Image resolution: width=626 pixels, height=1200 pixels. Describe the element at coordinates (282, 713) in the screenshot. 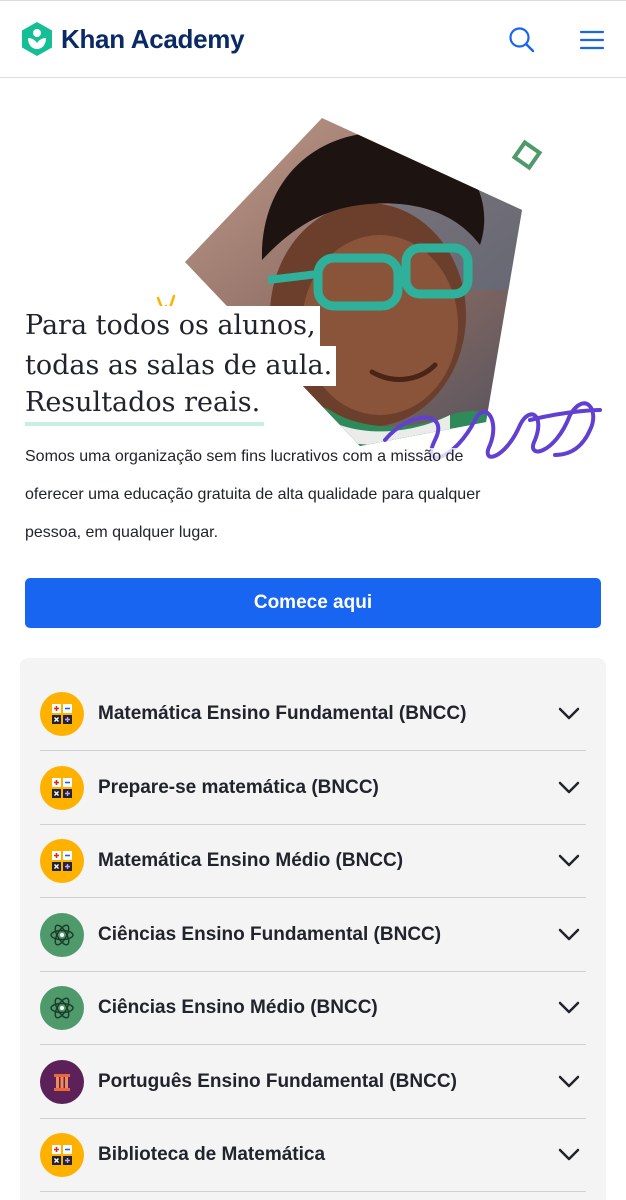

I see `course-label: Matemática Ensino Fundamental (BNCC)` at that location.